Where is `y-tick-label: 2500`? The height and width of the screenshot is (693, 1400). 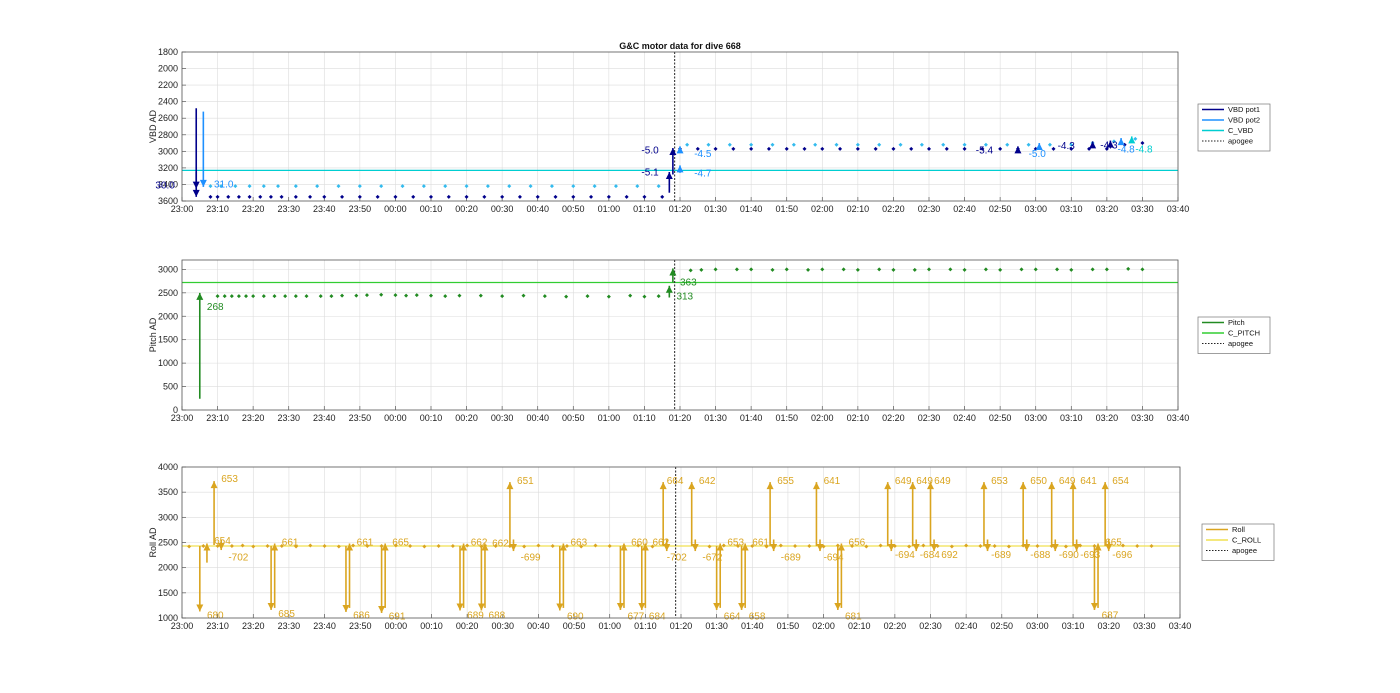
y-tick-label: 2500 is located at coordinates (168, 543).